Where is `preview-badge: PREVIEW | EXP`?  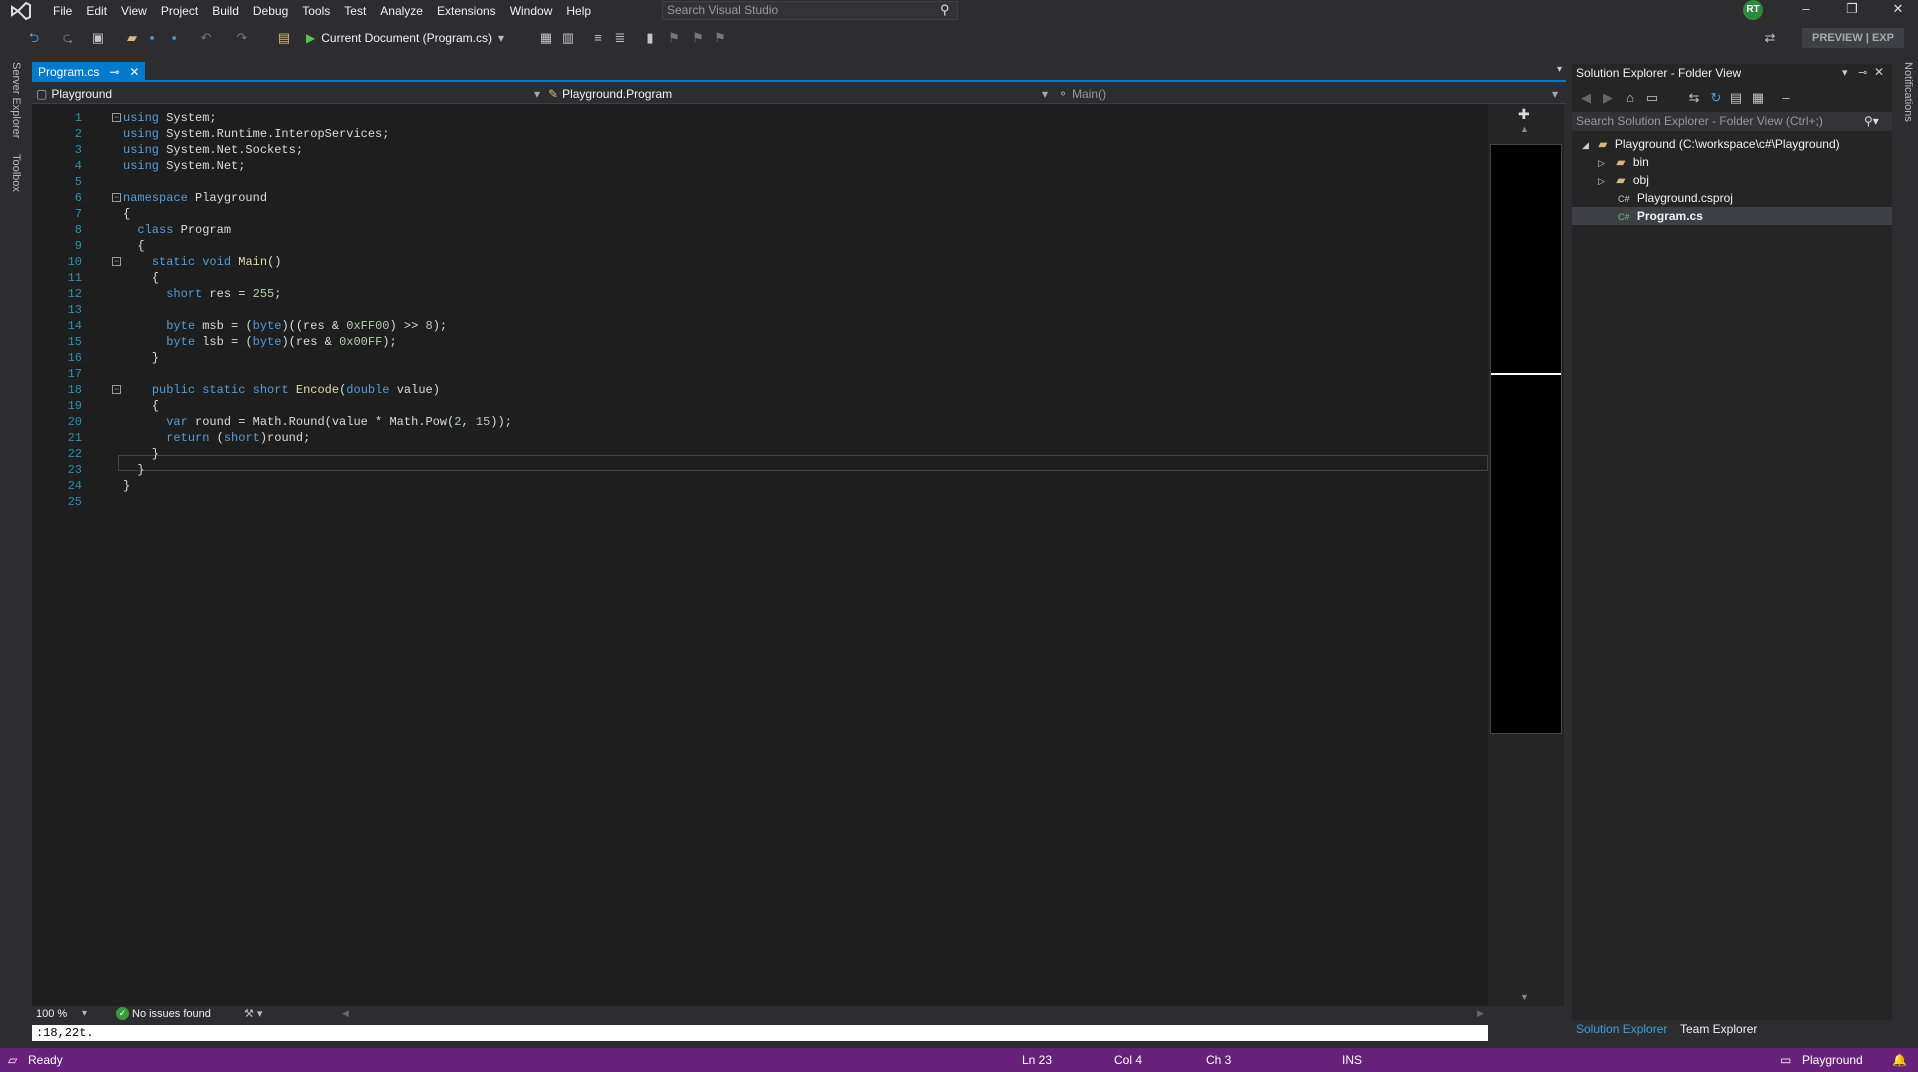
preview-badge: PREVIEW | EXP is located at coordinates (1853, 38).